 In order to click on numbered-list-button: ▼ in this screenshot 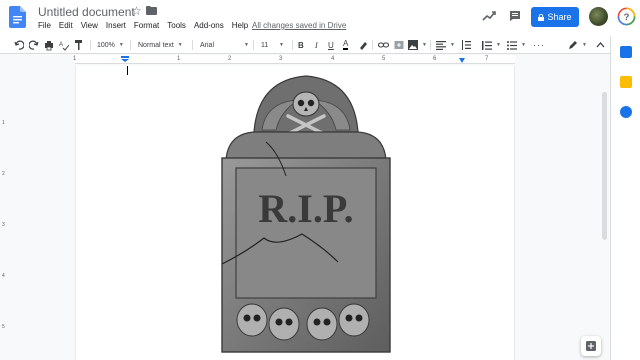, I will do `click(491, 45)`.